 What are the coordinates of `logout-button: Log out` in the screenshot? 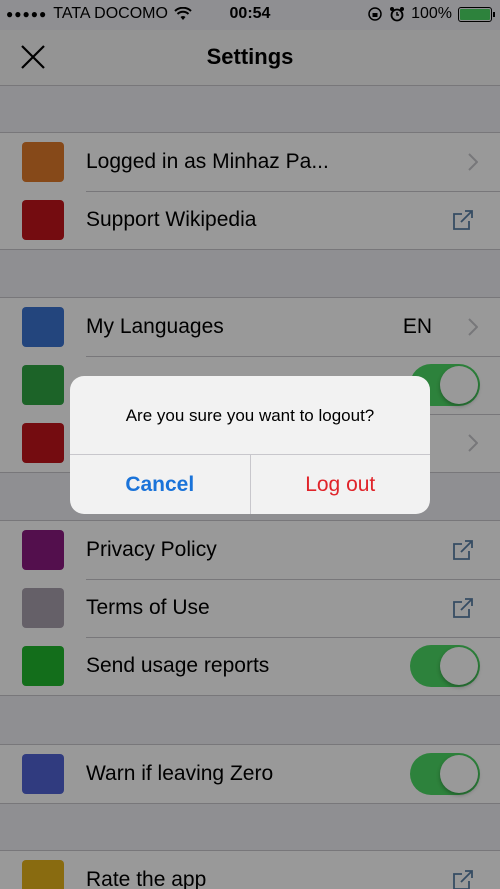 It's located at (341, 484).